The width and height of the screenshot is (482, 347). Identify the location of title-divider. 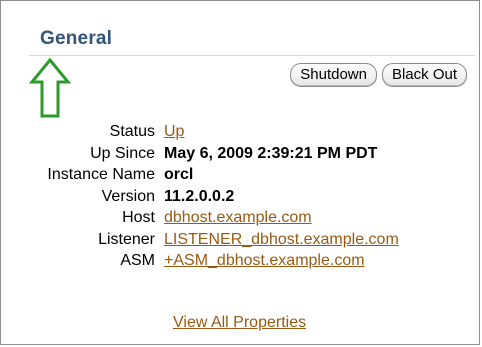
(252, 55).